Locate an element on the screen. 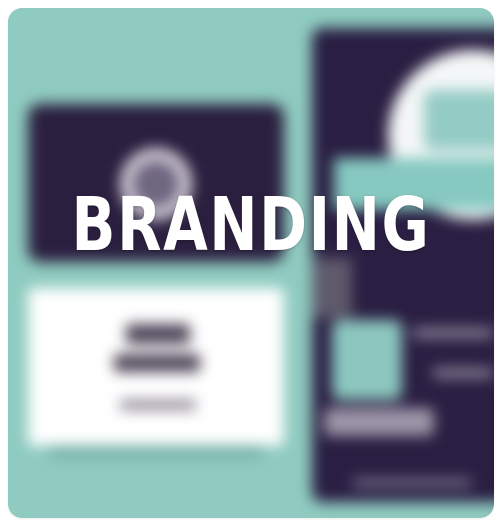 This screenshot has height=528, width=500. poster-headline is located at coordinates (379, 422).